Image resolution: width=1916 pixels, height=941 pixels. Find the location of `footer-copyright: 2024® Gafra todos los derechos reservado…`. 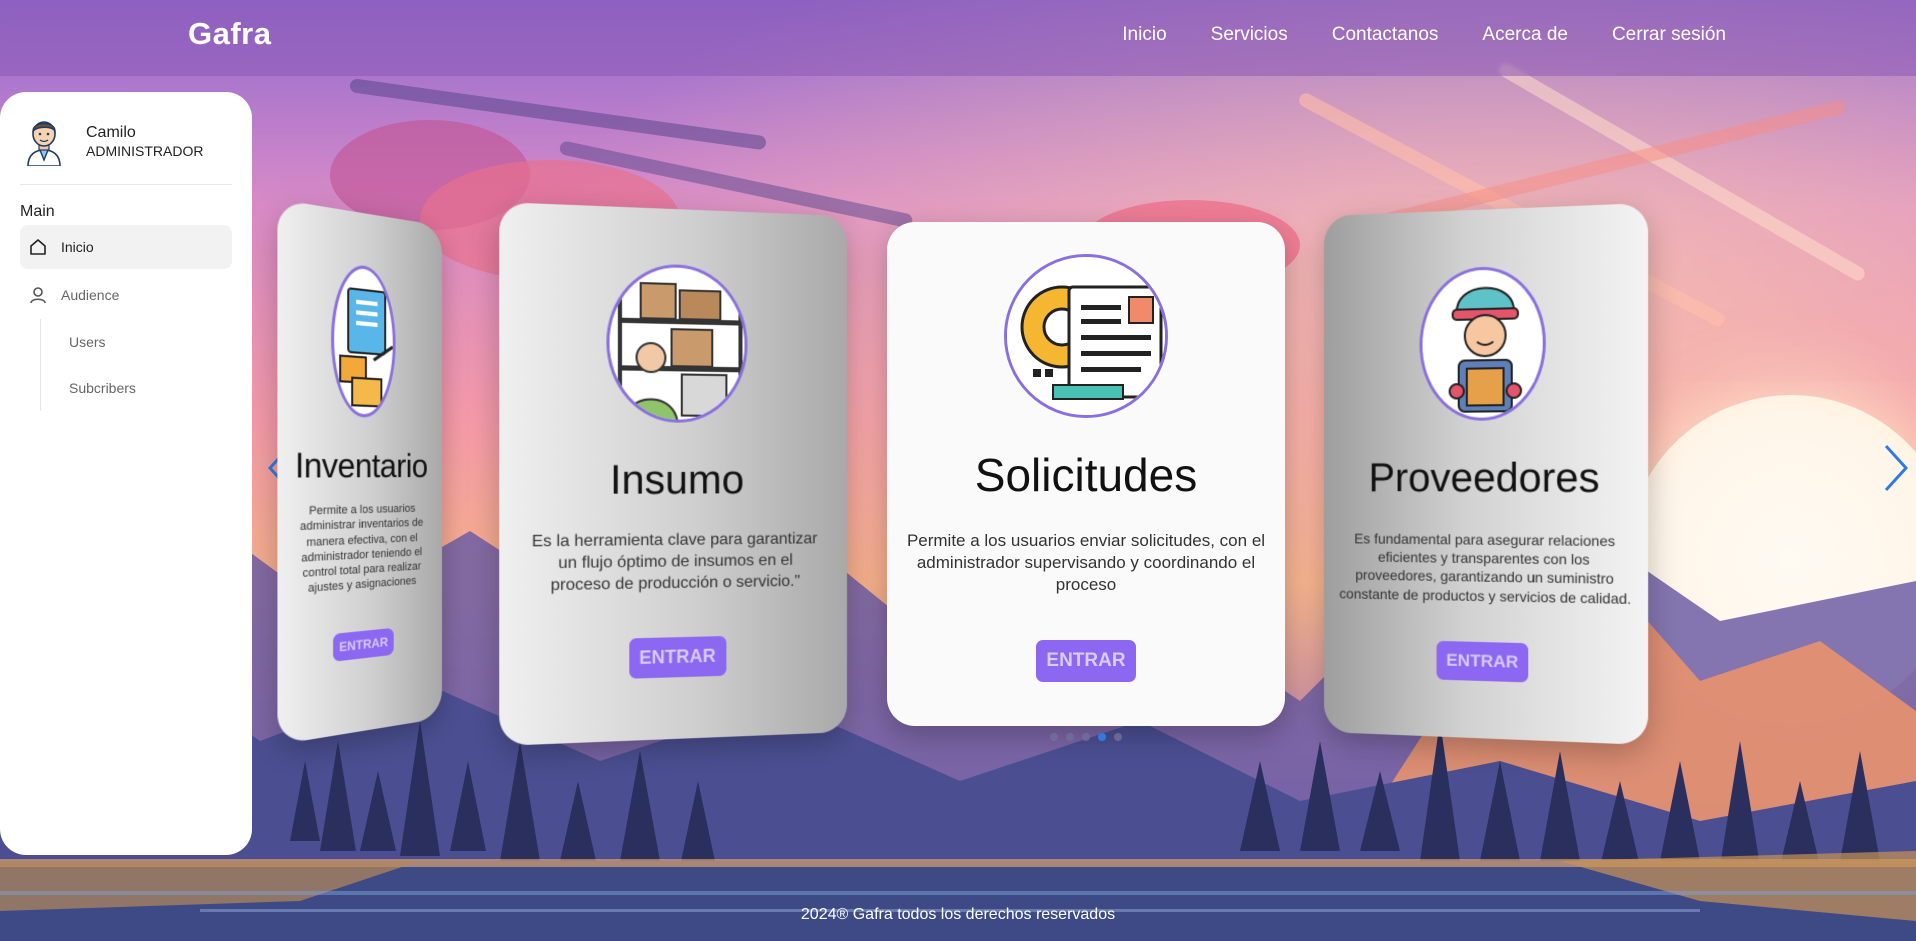

footer-copyright: 2024® Gafra todos los derechos reservado… is located at coordinates (958, 915).